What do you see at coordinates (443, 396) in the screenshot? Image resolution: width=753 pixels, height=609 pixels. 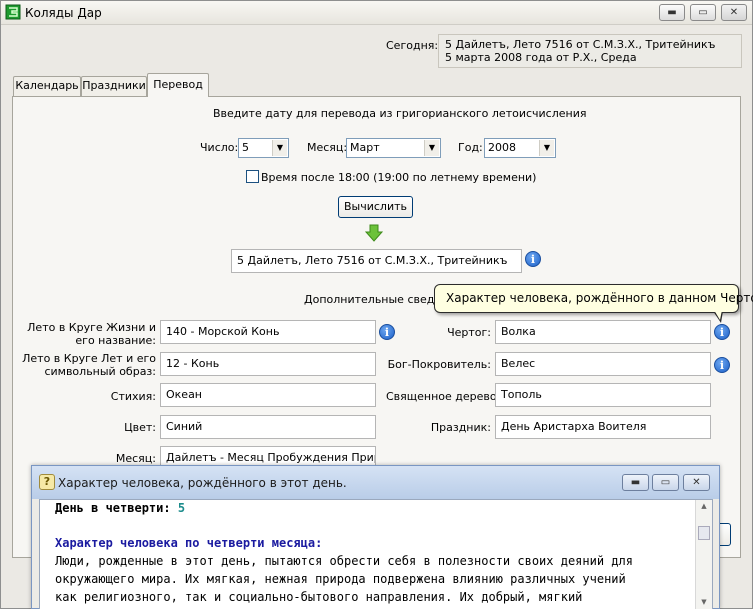 I see `sacred-tree-label: Священное дерево:` at bounding box center [443, 396].